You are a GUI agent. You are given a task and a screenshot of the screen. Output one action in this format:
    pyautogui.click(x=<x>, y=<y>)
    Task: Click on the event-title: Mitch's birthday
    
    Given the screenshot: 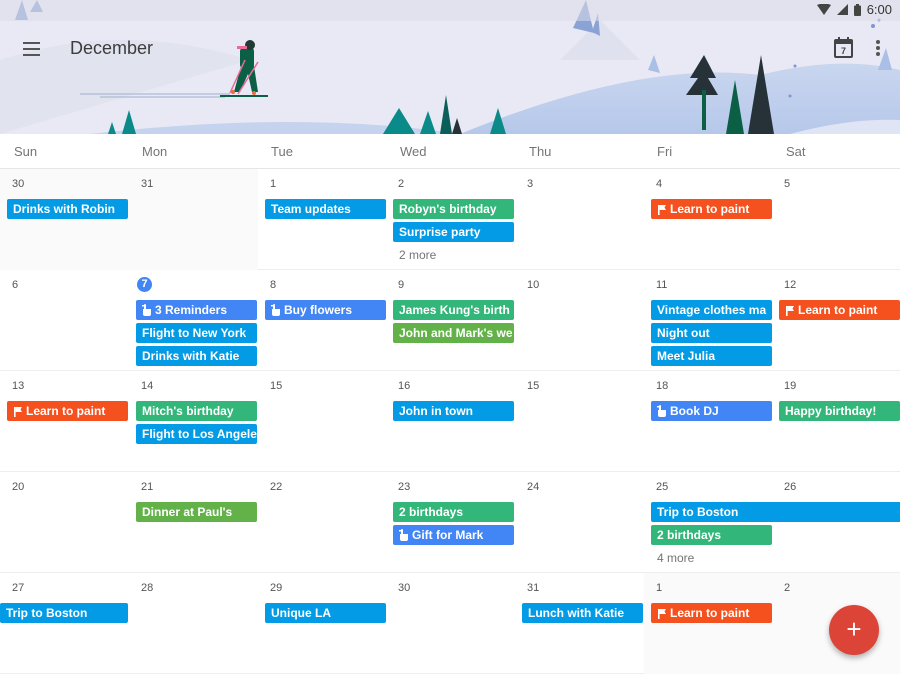 What is the action you would take?
    pyautogui.click(x=188, y=411)
    